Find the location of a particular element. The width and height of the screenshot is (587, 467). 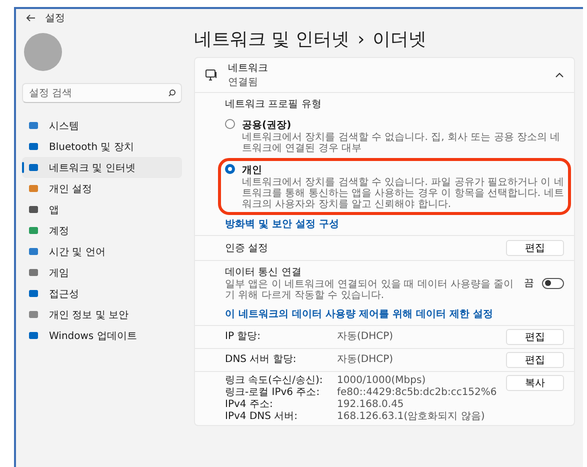

nav-item: Bluetooth 및 장치 is located at coordinates (102, 146).